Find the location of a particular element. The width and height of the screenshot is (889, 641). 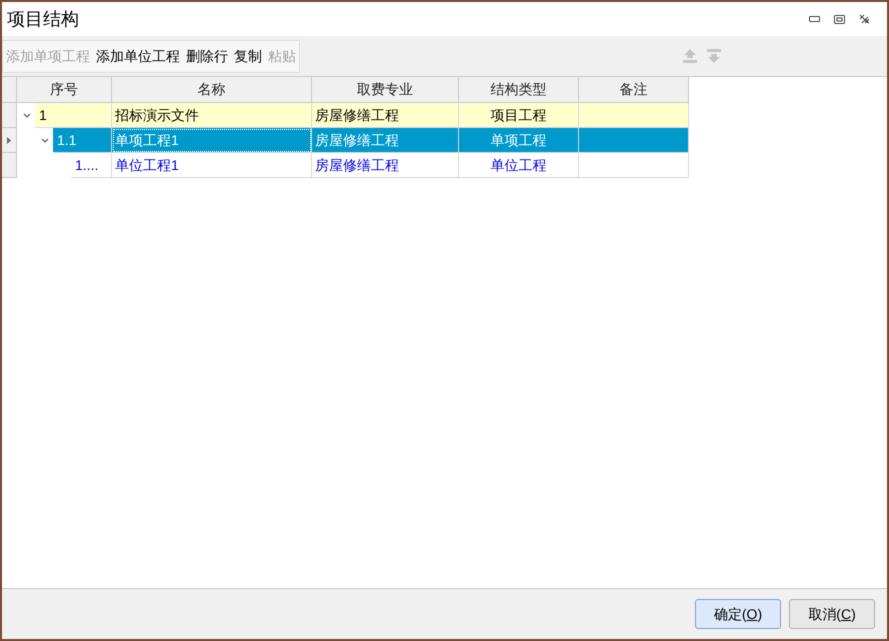

table-cell: 1.1 is located at coordinates (82, 140).